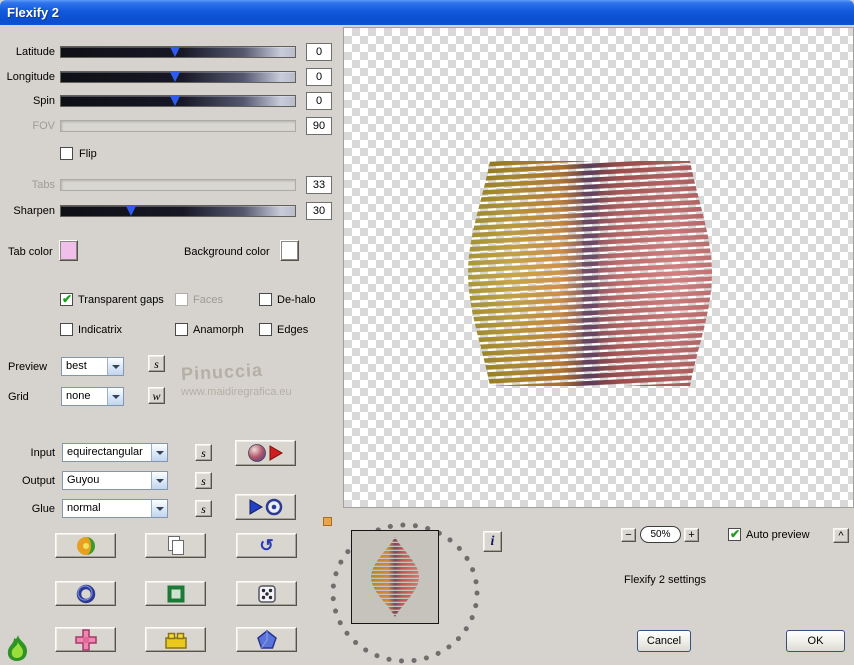  What do you see at coordinates (115, 508) in the screenshot?
I see `glue-select: normal` at bounding box center [115, 508].